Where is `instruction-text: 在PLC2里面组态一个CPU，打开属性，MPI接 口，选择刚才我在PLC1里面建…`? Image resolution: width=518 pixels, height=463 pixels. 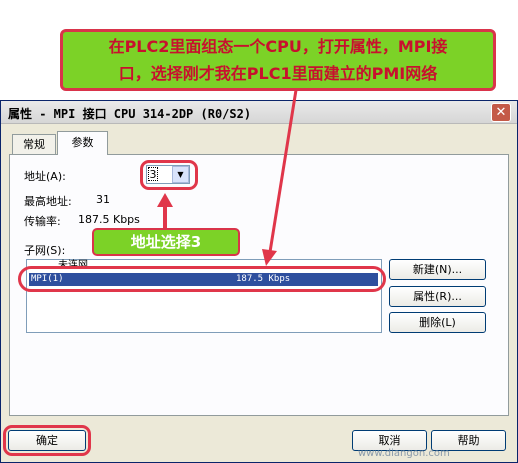
instruction-text: 在PLC2里面组态一个CPU，打开属性，MPI接 口，选择刚才我在PLC1里面建… is located at coordinates (278, 60).